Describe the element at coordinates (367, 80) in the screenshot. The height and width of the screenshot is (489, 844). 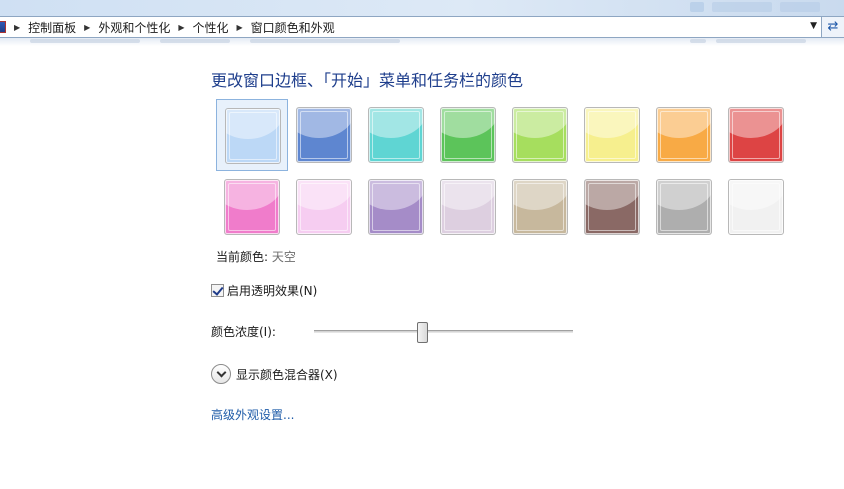
I see `page-title: 更改窗口边框、「开始」菜单和任务栏的颜色` at that location.